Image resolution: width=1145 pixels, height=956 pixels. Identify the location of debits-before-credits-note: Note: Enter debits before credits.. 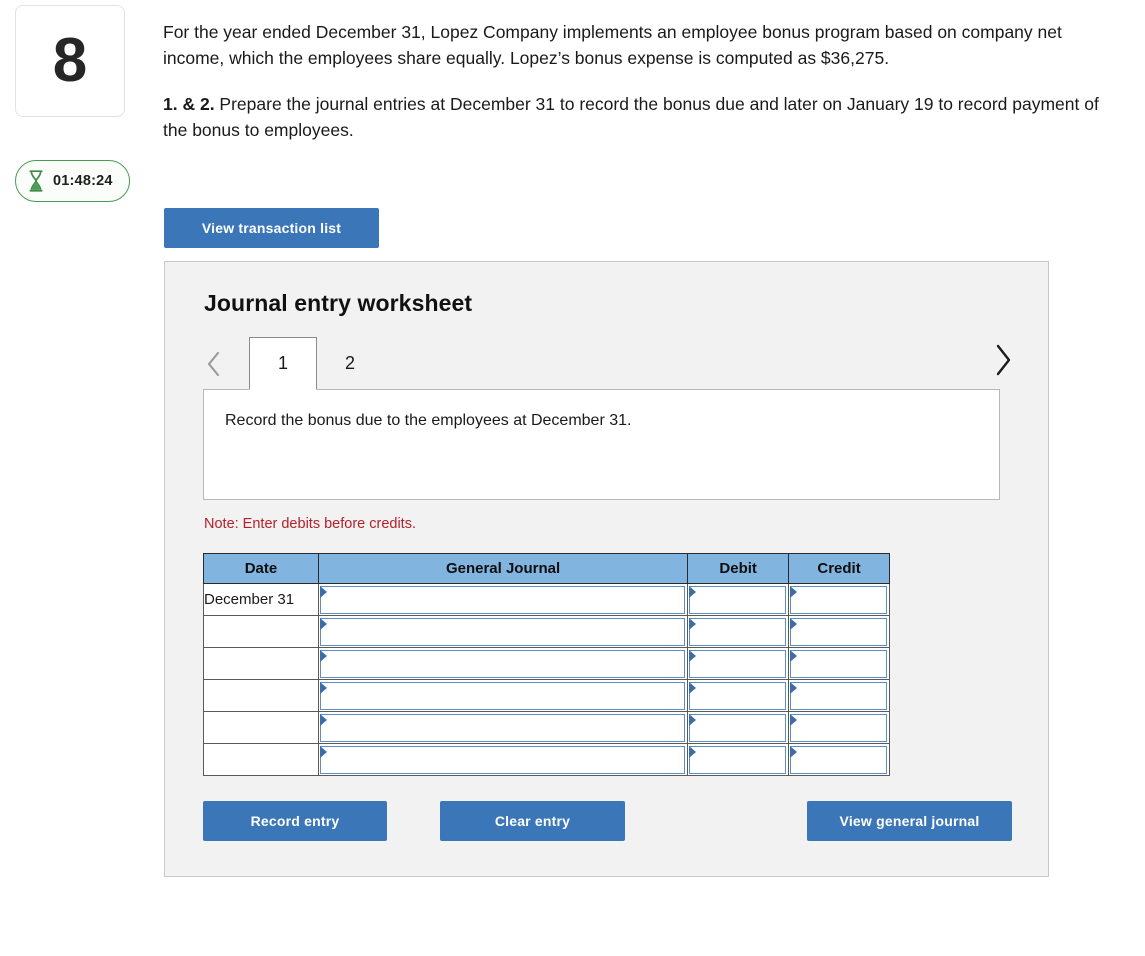
(310, 524).